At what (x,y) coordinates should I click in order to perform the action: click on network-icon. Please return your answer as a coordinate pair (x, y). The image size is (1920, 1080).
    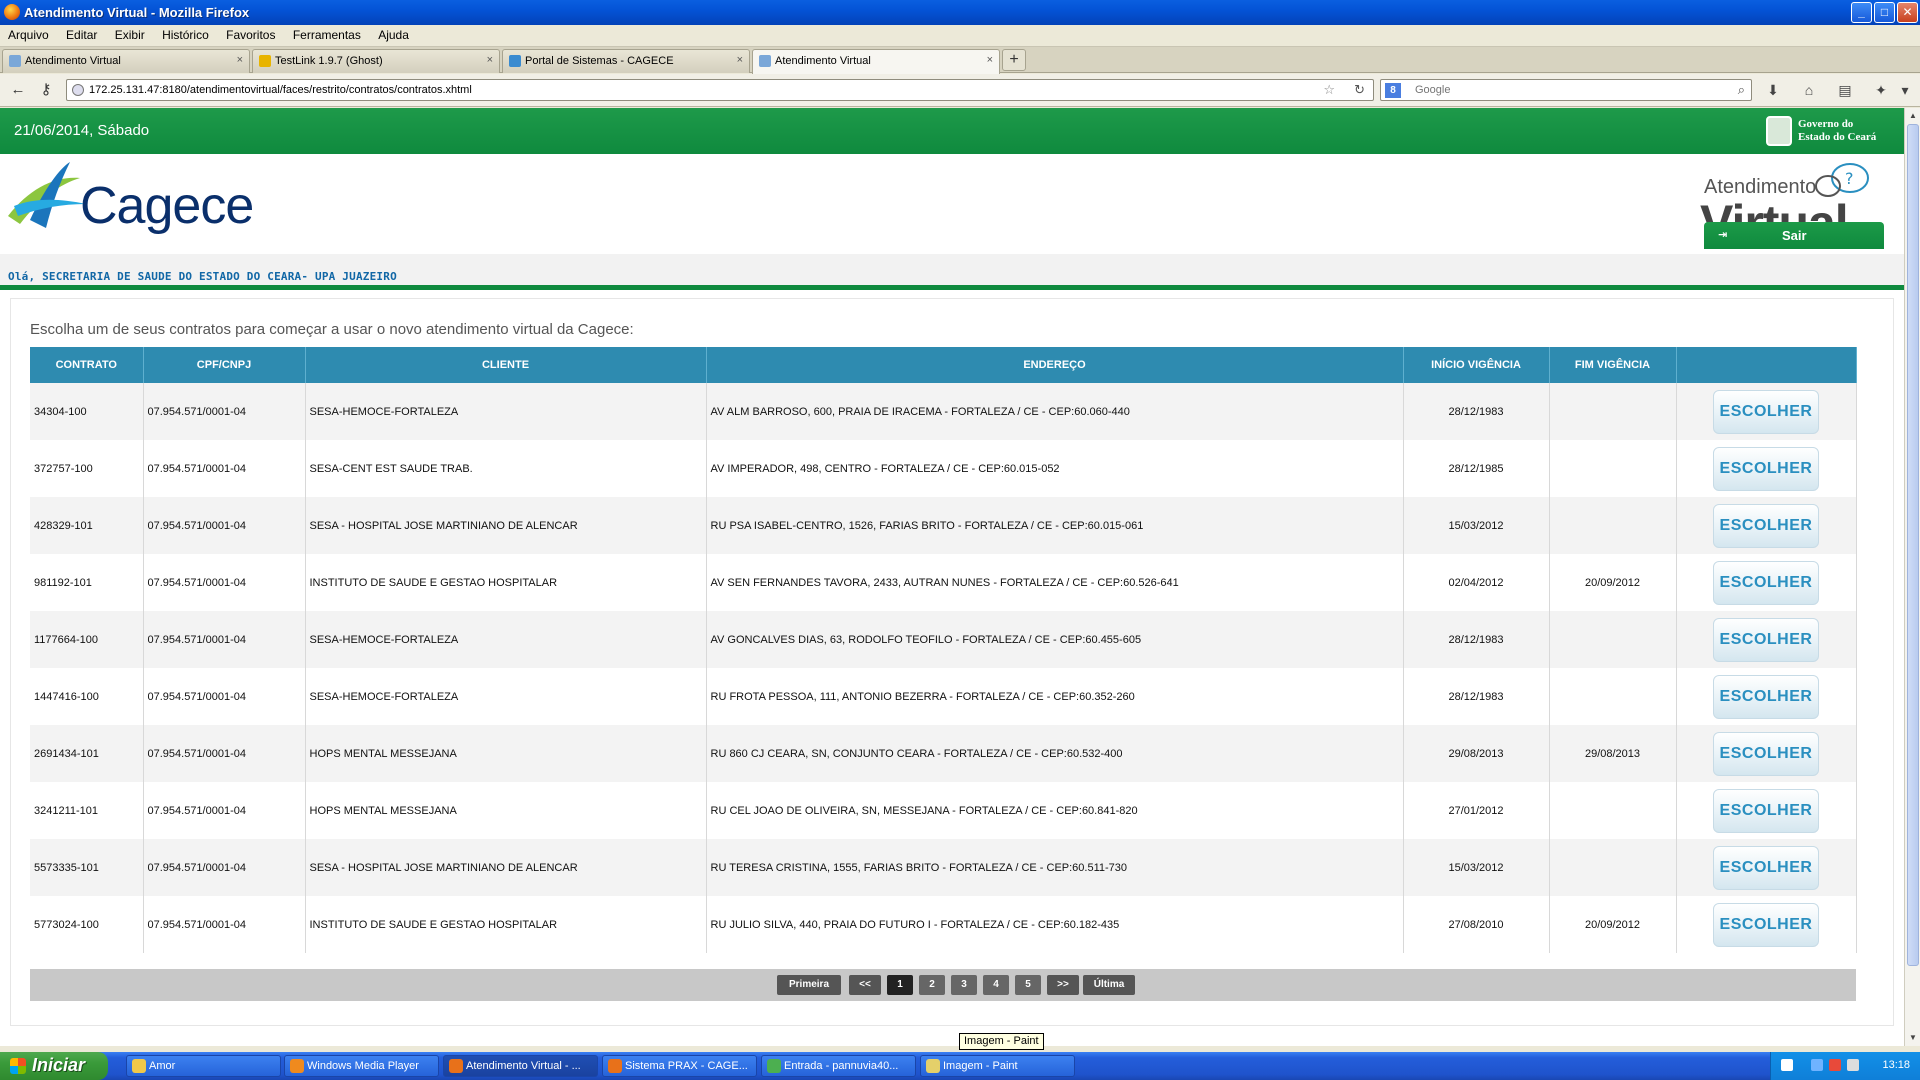
    Looking at the image, I should click on (1817, 1065).